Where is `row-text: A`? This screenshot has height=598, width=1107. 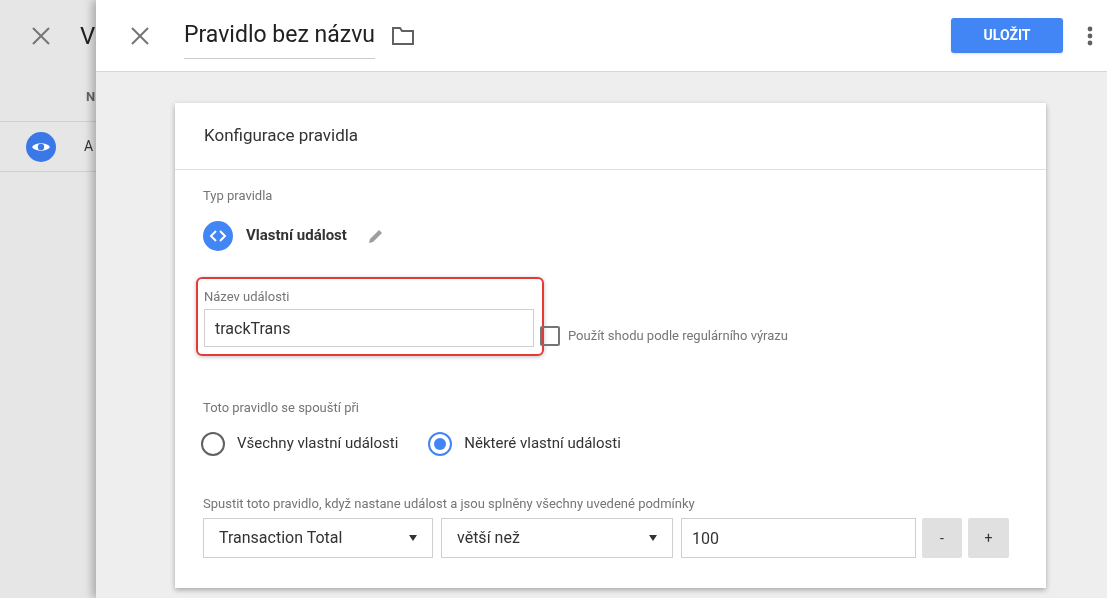
row-text: A is located at coordinates (89, 146).